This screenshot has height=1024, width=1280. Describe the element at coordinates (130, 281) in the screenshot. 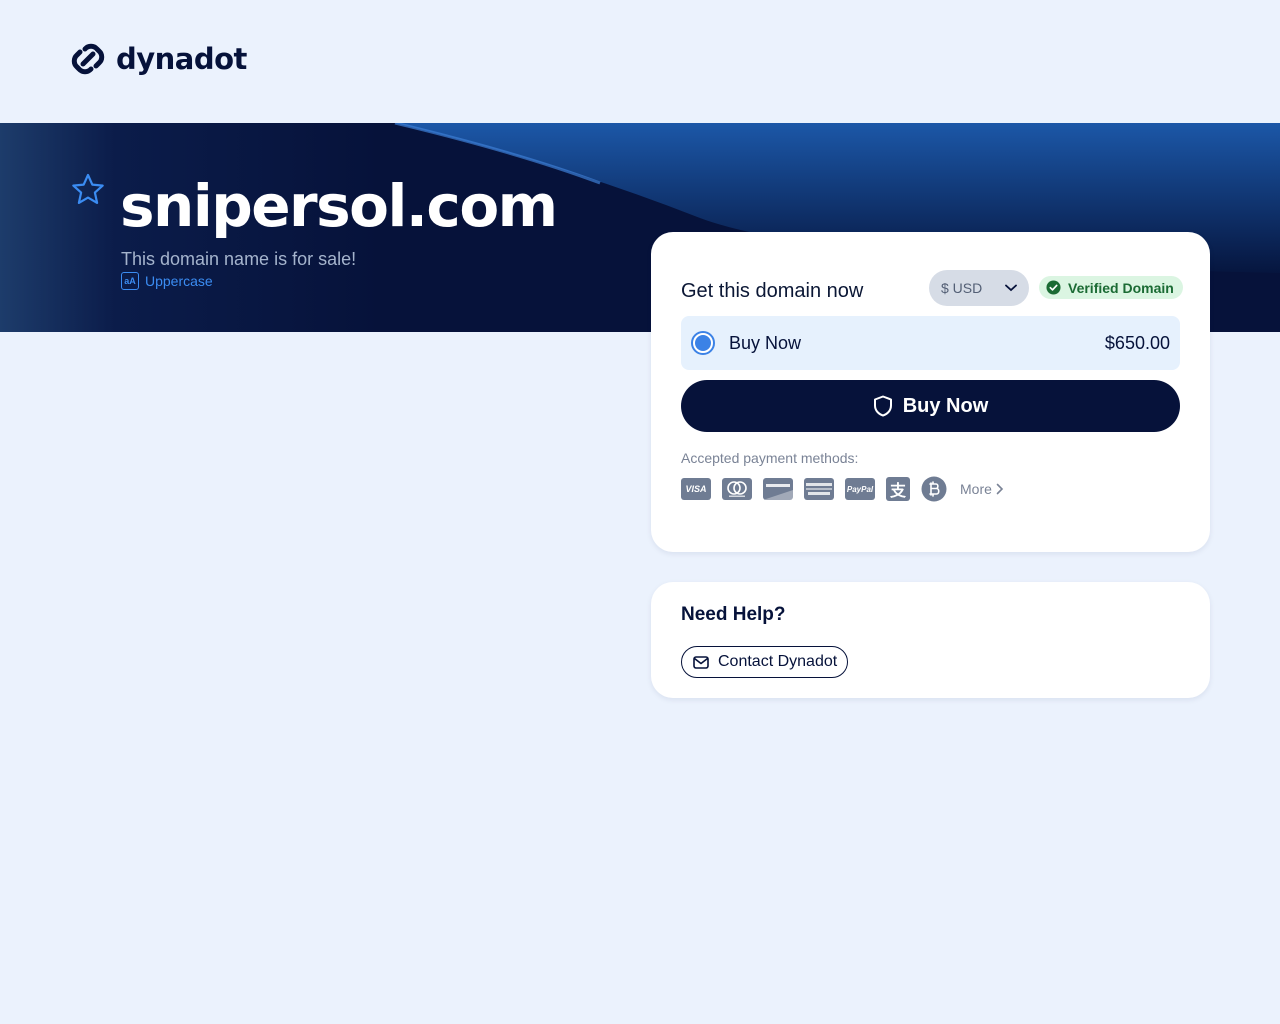

I see `uppercase-icon: aA` at that location.